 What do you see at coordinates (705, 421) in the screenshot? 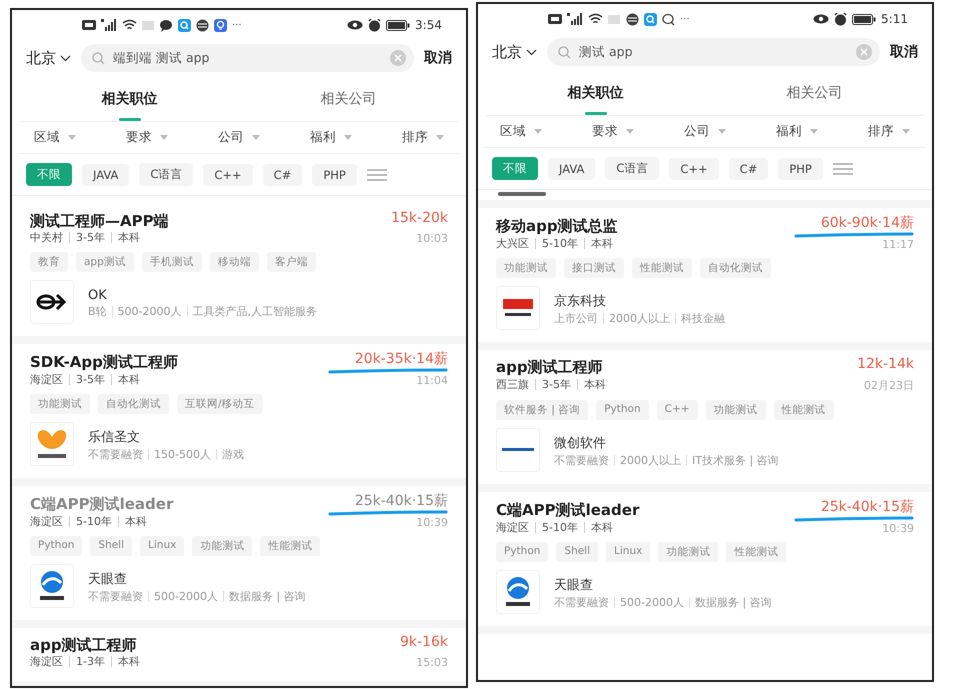
I see `job-card: app测试工程师 12k-14k 西三旗 3-5年 本科 02月23日 软件服务 | 咨询 Python C++ 功能测试 性能测试 微创软件 不需要融资 2000人以上 IT技术服务 | 咨询` at bounding box center [705, 421].